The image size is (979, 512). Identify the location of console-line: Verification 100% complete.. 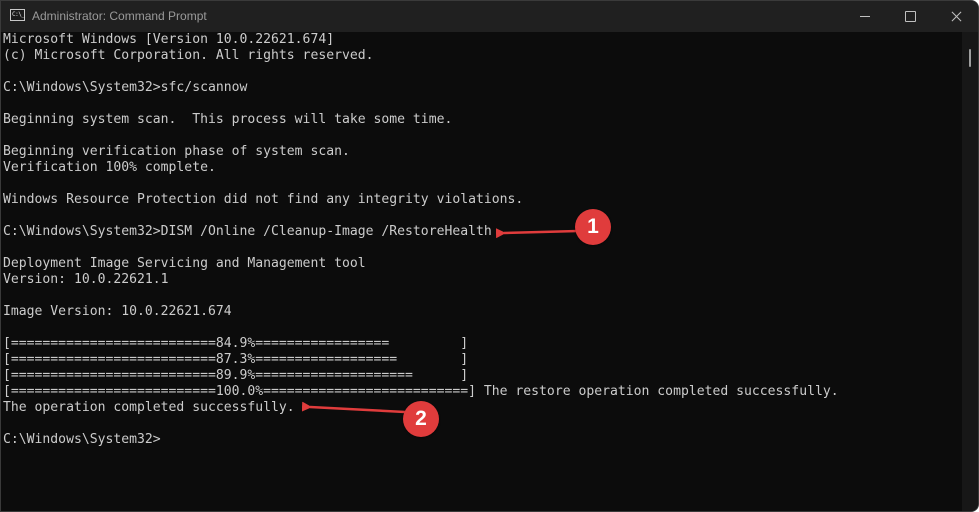
(109, 167).